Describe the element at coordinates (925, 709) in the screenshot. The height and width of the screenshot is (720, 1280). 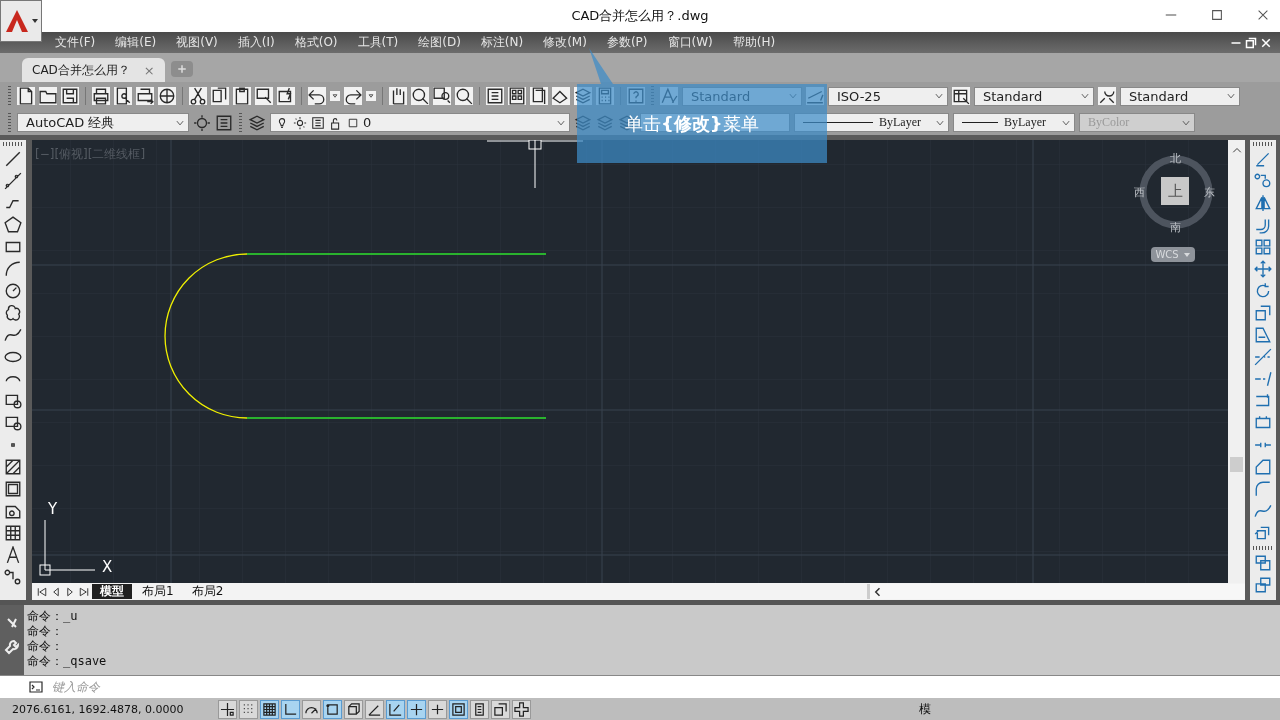
I see `model-space-label: 模` at that location.